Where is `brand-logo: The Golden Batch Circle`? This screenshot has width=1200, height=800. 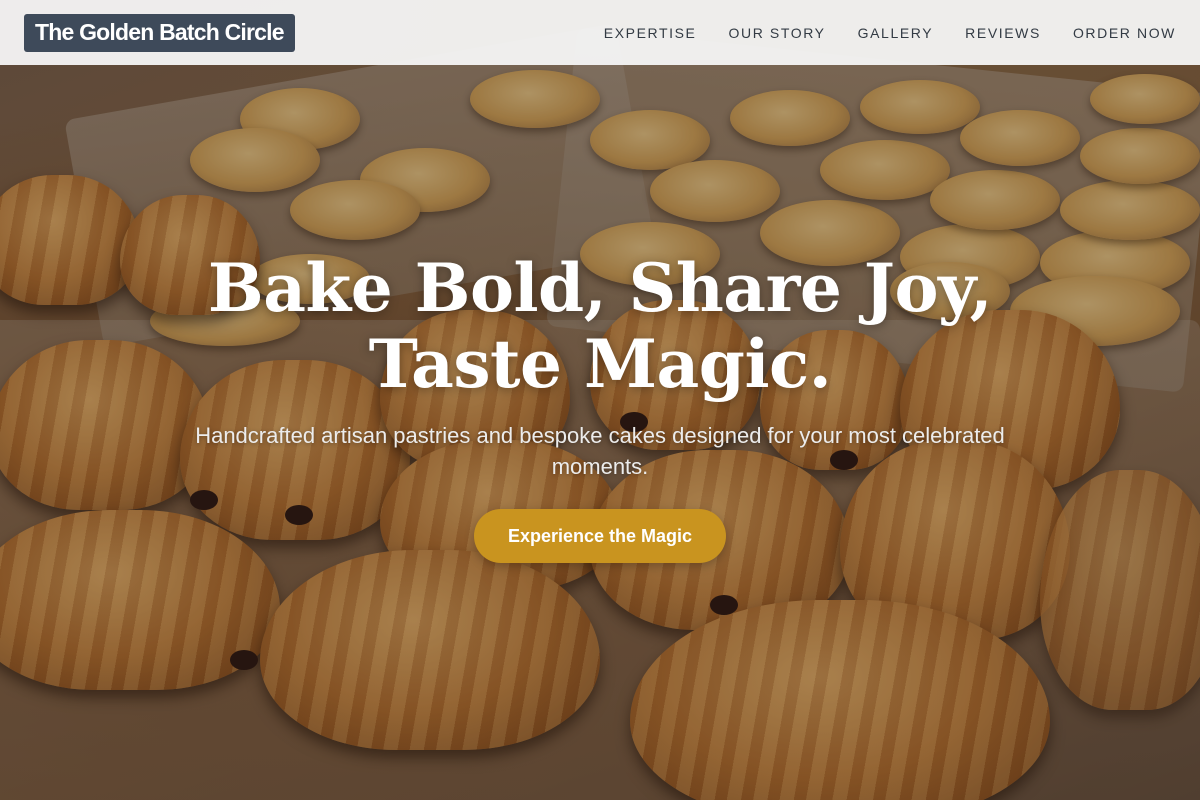 brand-logo: The Golden Batch Circle is located at coordinates (159, 32).